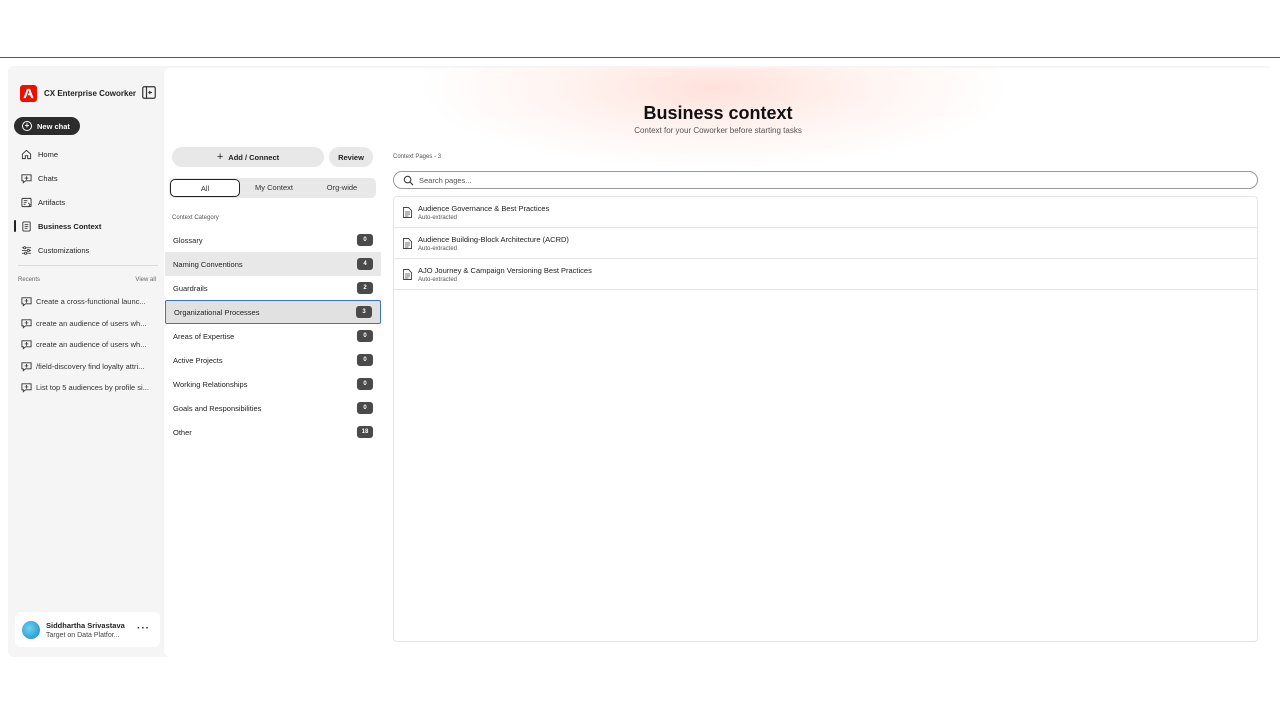 This screenshot has height=720, width=1280. Describe the element at coordinates (26, 250) in the screenshot. I see `sliders-icon` at that location.